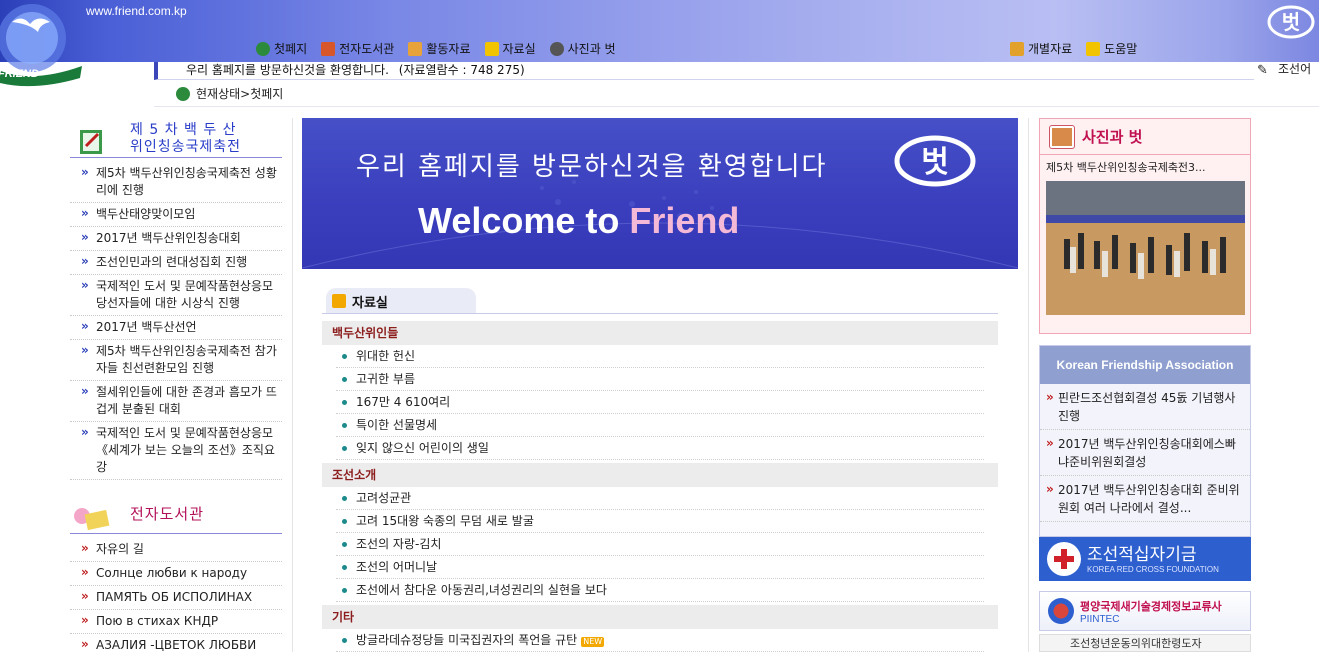 Image resolution: width=1319 pixels, height=652 pixels. Describe the element at coordinates (467, 640) in the screenshot. I see `list-item-text: 방글라데슈정당들 미국집권자의 폭언을 규탄` at that location.